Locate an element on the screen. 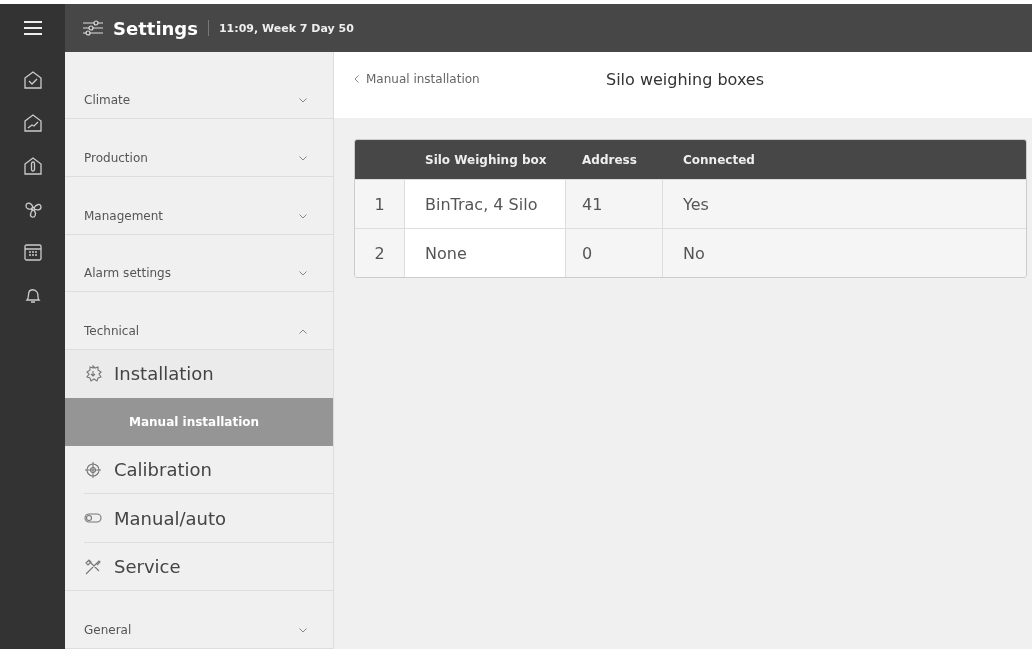 The width and height of the screenshot is (1032, 649). sidebar-category: Management is located at coordinates (199, 206).